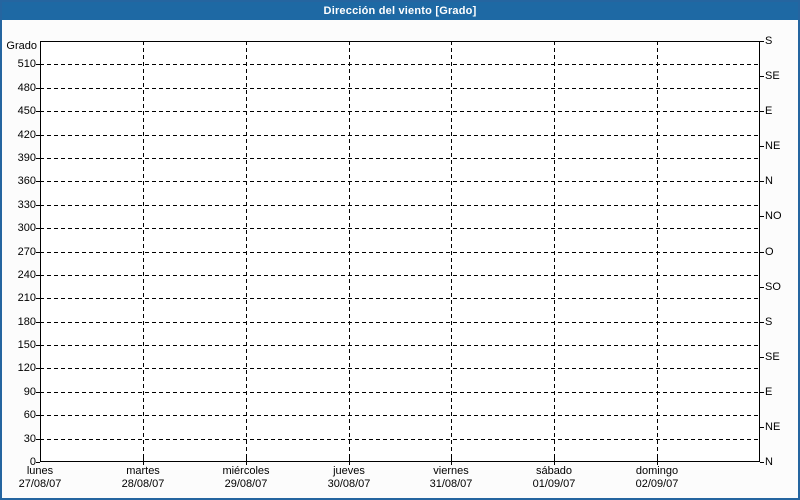 The image size is (800, 500). I want to click on x-axis-day-label: miércoles 29/08/07, so click(246, 478).